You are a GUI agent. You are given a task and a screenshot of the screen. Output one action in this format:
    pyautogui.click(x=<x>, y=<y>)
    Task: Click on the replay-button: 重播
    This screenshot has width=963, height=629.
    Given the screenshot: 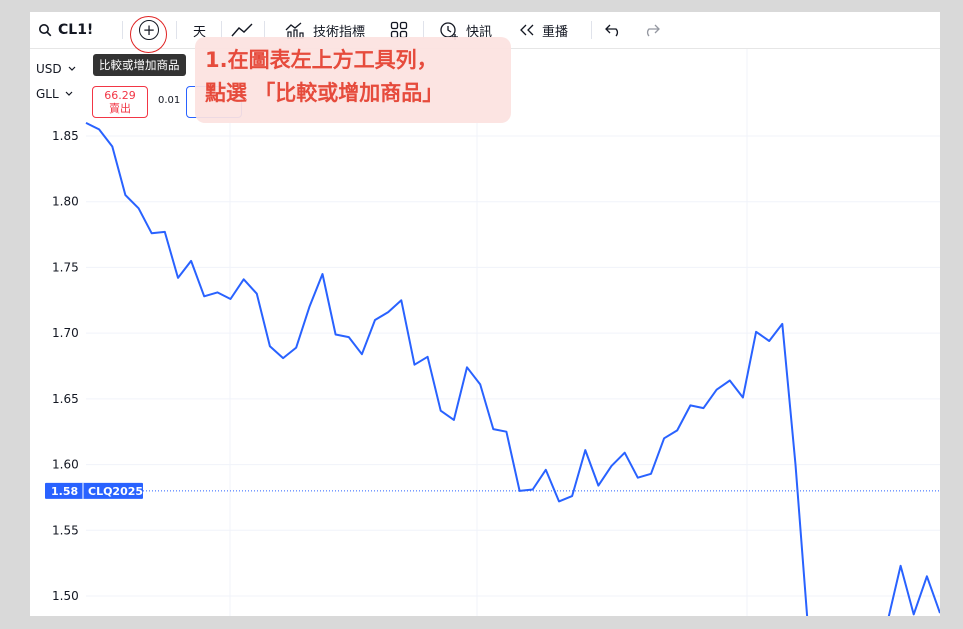 What is the action you would take?
    pyautogui.click(x=543, y=30)
    